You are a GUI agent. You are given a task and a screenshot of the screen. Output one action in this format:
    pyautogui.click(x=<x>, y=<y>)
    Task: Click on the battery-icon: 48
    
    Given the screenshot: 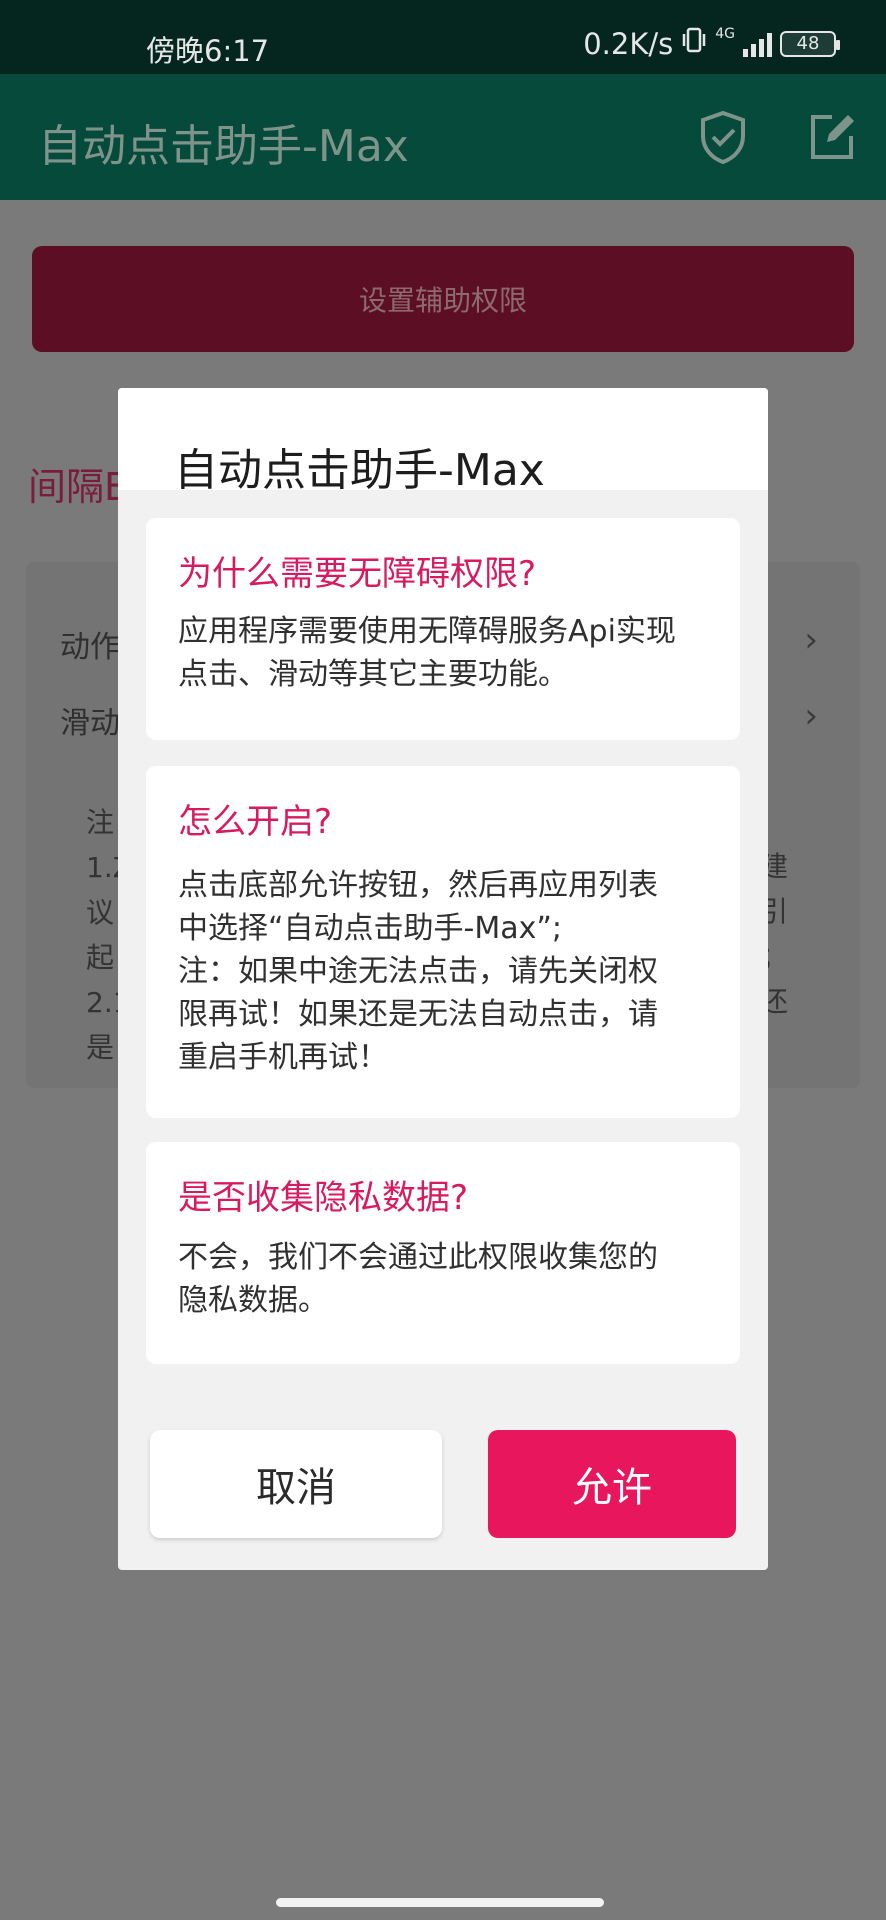 What is the action you would take?
    pyautogui.click(x=810, y=43)
    